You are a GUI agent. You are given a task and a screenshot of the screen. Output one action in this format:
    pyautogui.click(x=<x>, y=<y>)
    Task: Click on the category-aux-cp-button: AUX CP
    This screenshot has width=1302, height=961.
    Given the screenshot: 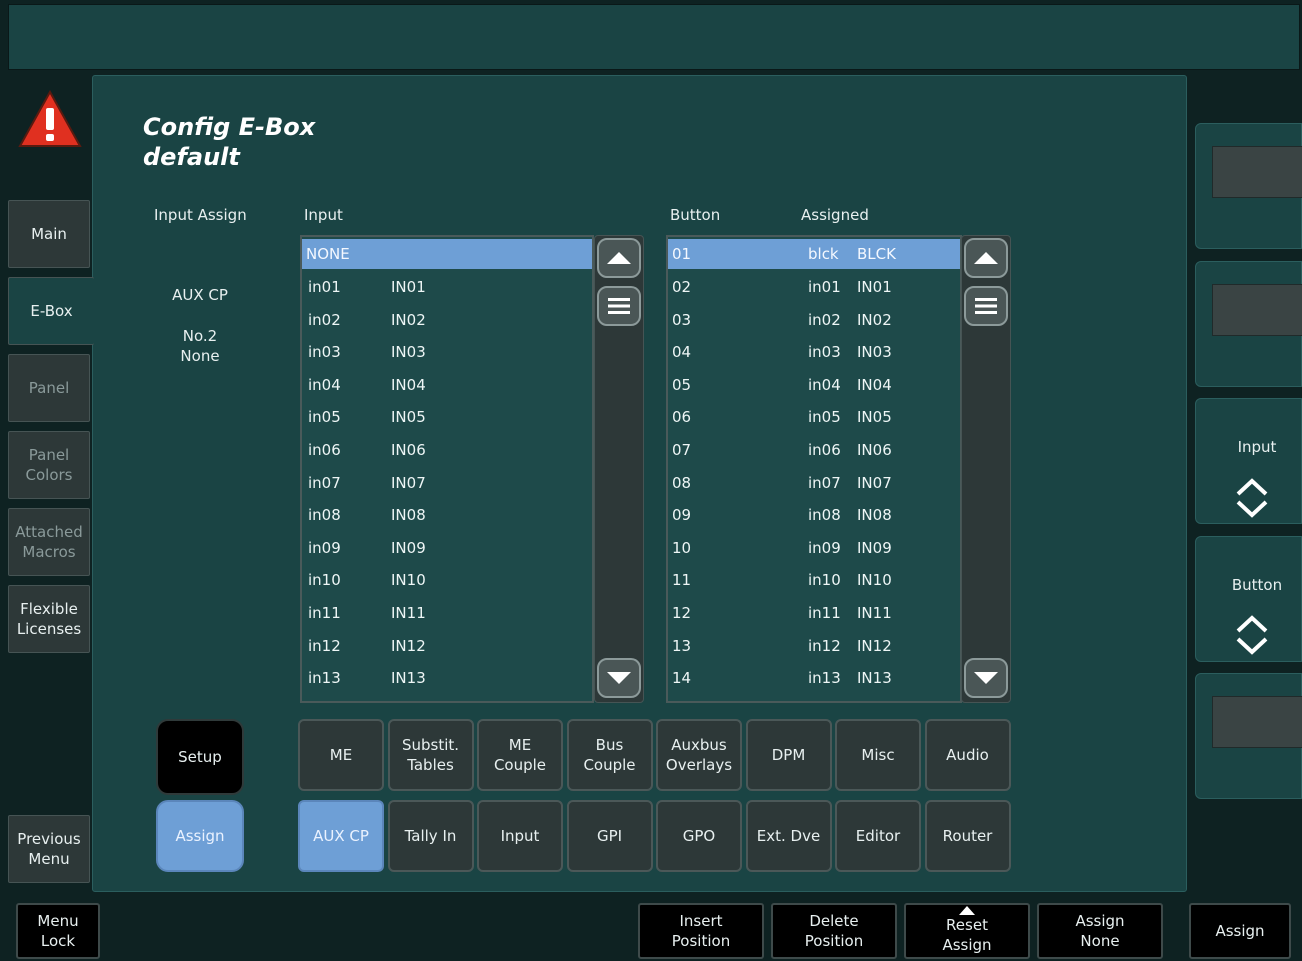 What is the action you would take?
    pyautogui.click(x=341, y=836)
    